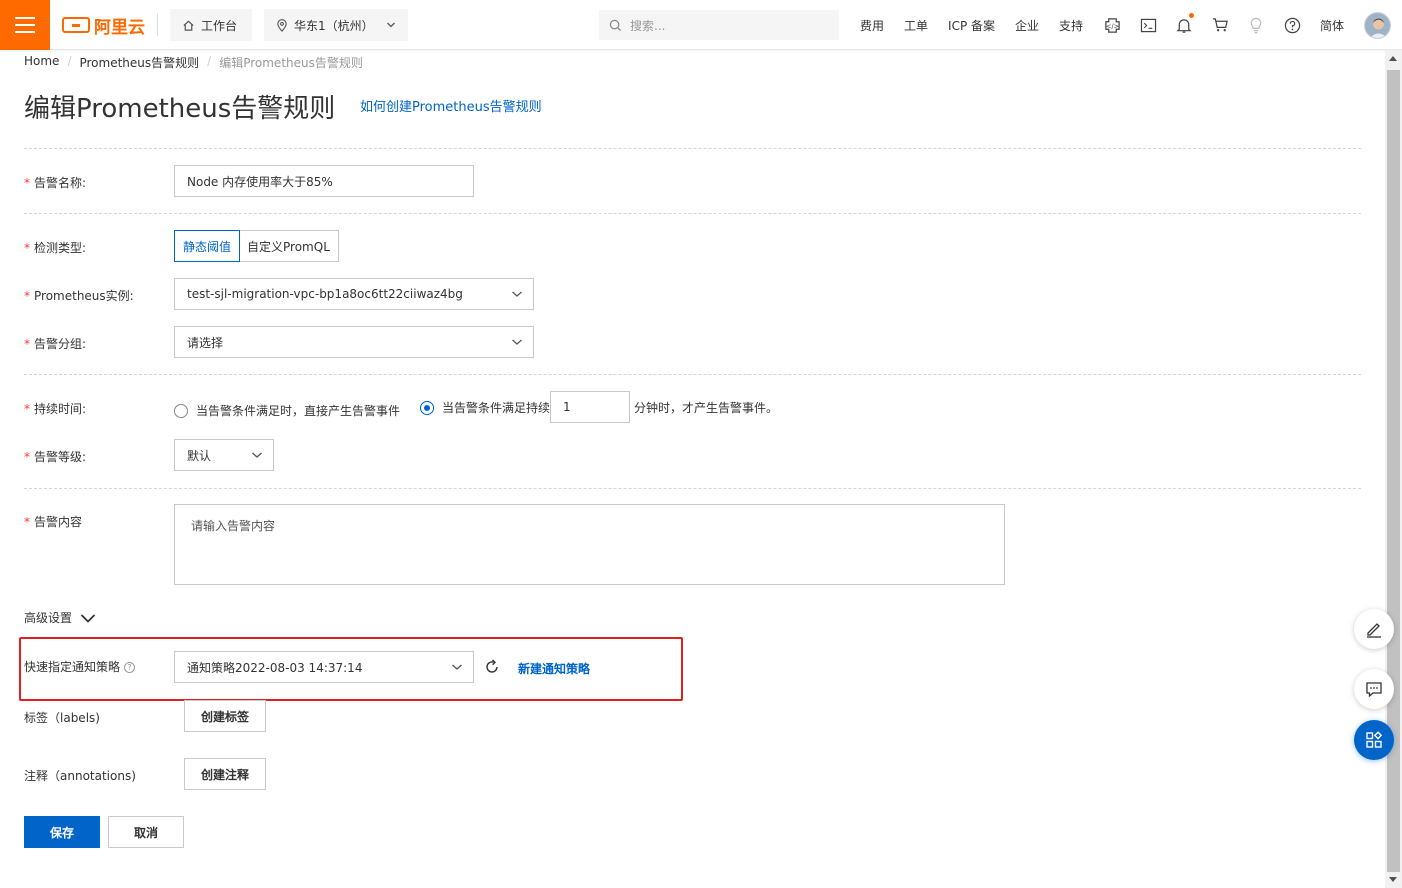  I want to click on notification-dot, so click(1191, 15).